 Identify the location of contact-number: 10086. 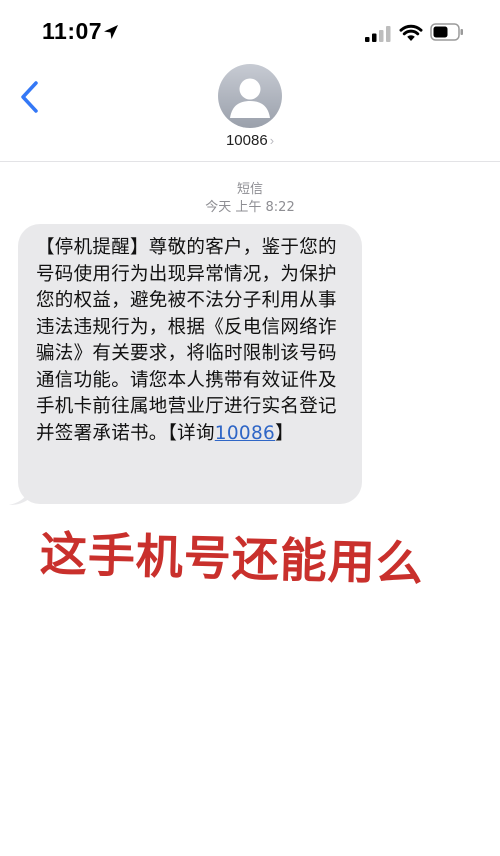
(247, 140).